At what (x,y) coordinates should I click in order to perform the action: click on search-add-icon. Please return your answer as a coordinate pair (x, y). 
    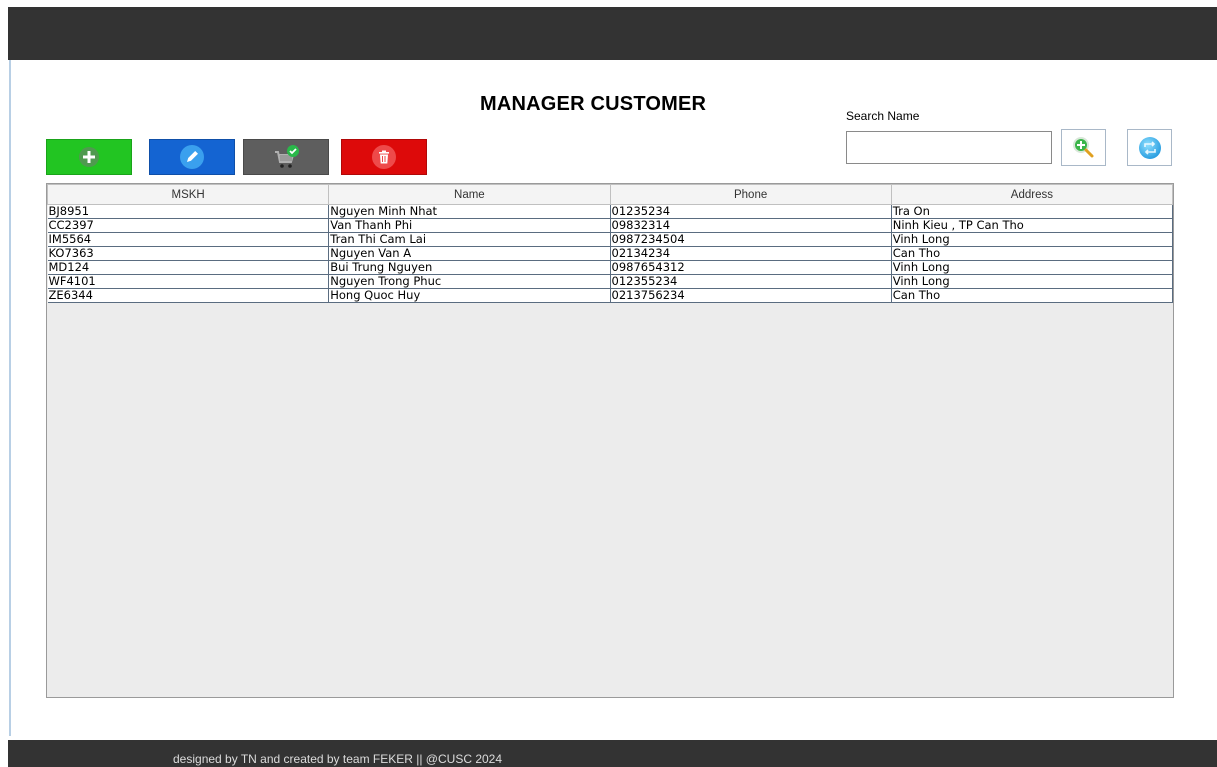
    Looking at the image, I should click on (1082, 146).